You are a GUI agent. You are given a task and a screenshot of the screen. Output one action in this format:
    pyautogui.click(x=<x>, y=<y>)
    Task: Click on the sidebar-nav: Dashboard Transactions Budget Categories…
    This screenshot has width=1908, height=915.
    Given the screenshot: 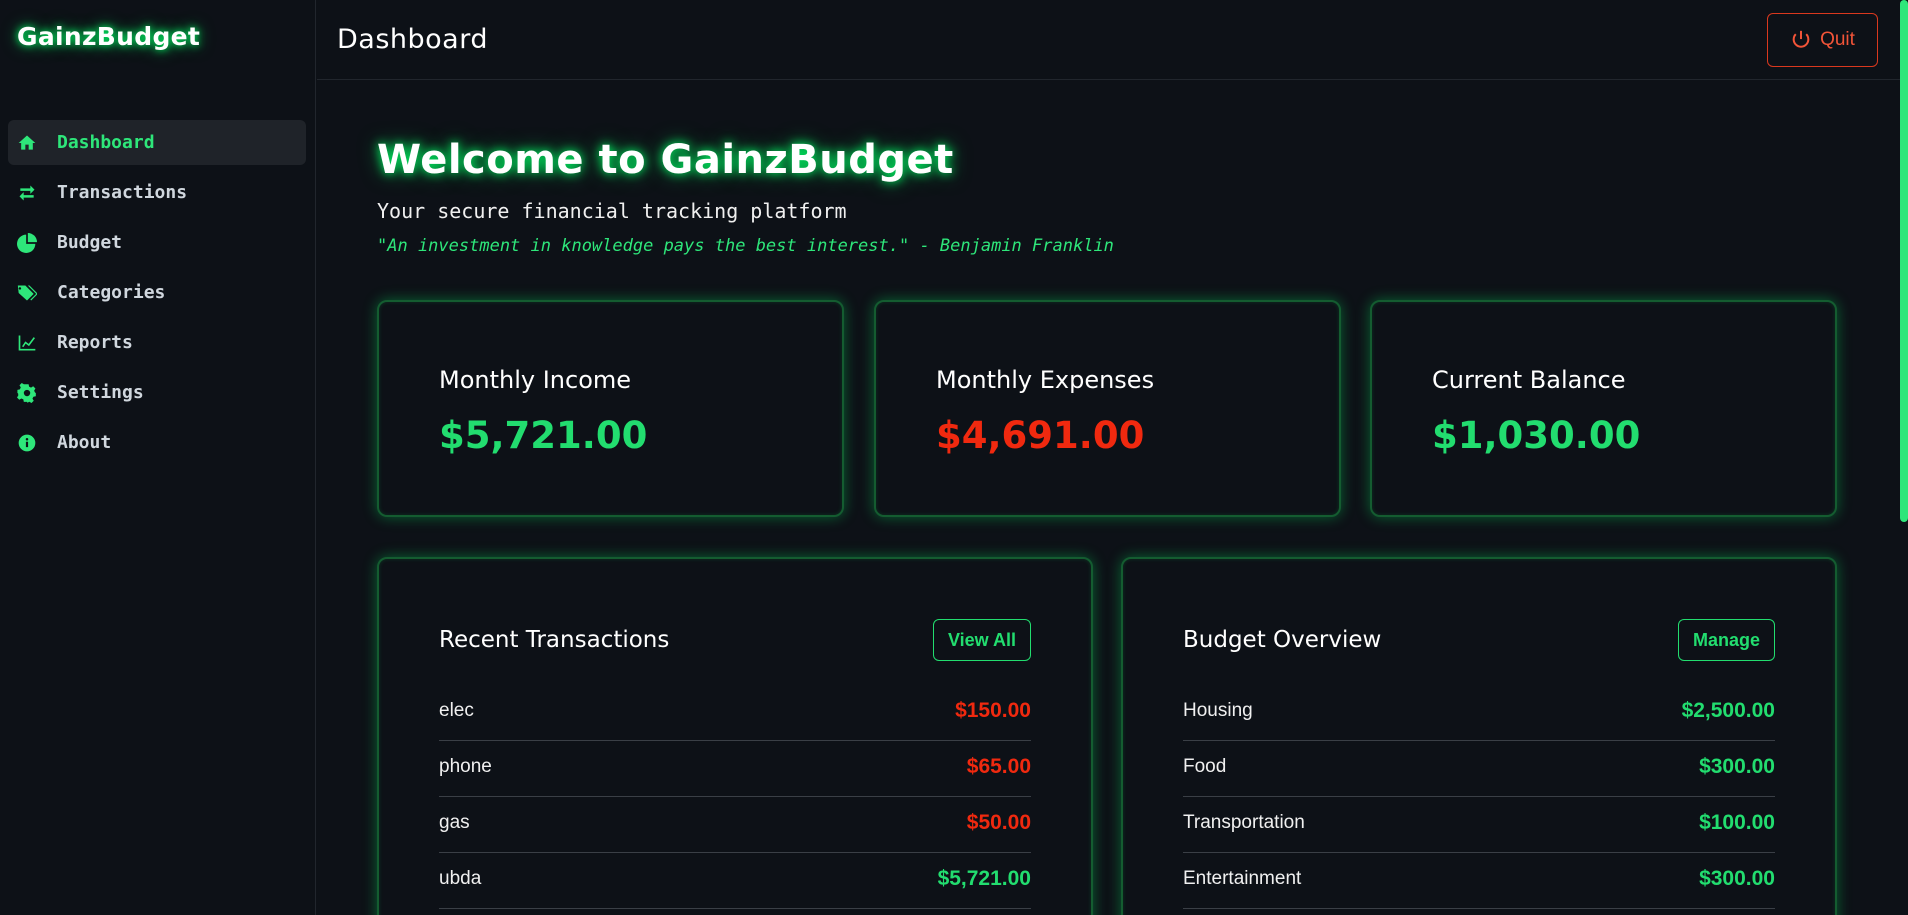 What is the action you would take?
    pyautogui.click(x=157, y=295)
    